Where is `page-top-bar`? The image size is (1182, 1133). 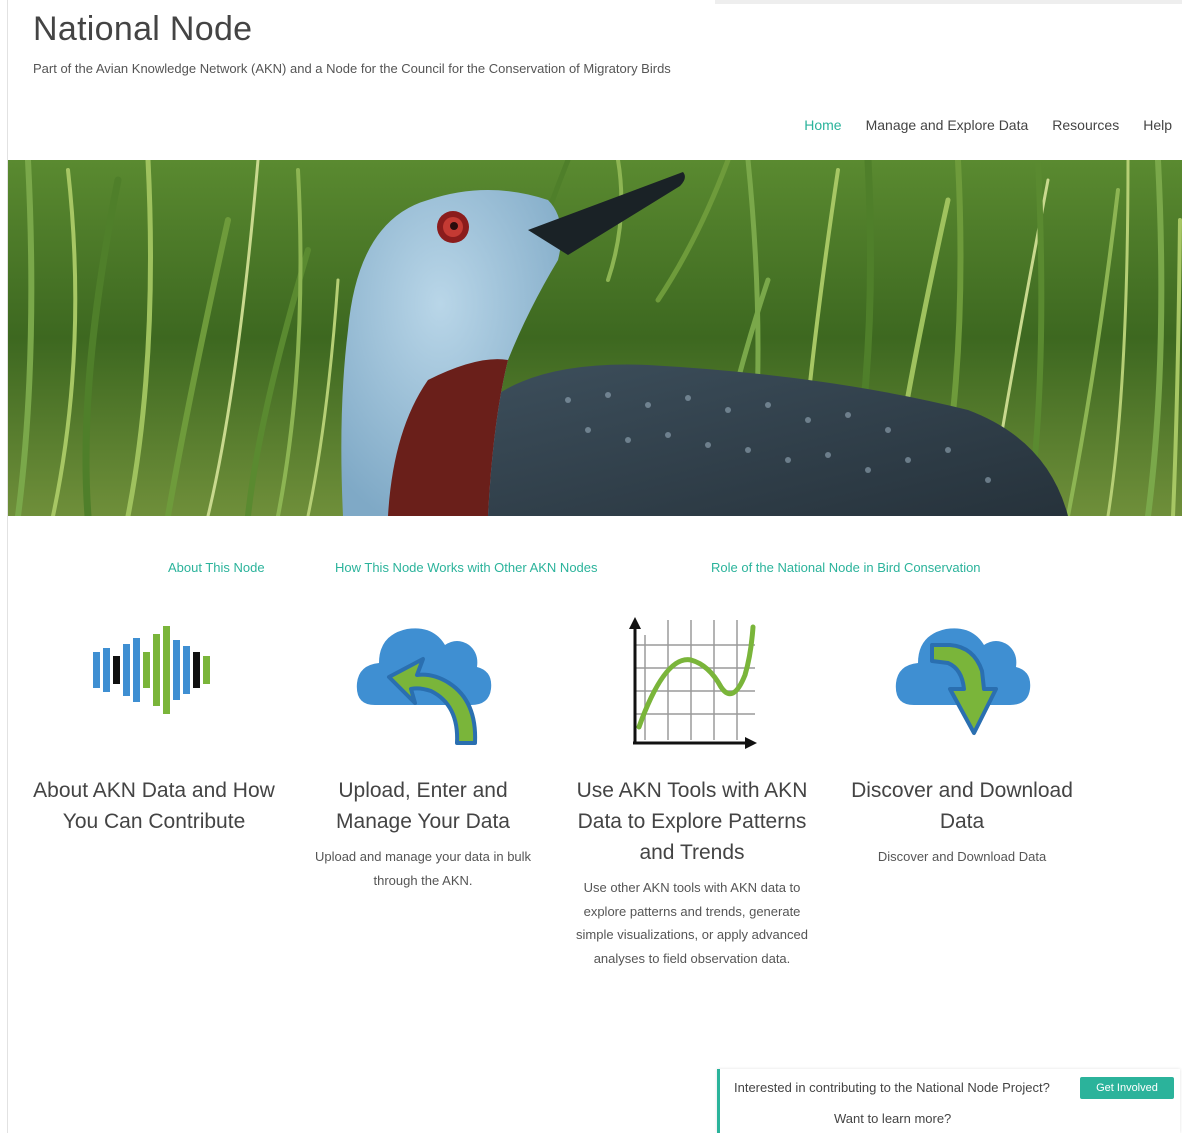 page-top-bar is located at coordinates (948, 2).